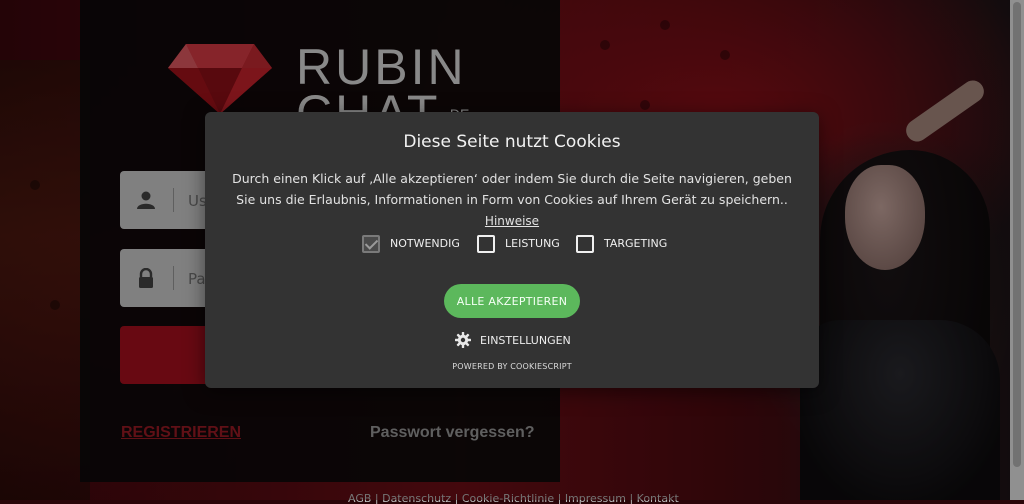  What do you see at coordinates (636, 243) in the screenshot?
I see `checkbox-label: TARGETING` at bounding box center [636, 243].